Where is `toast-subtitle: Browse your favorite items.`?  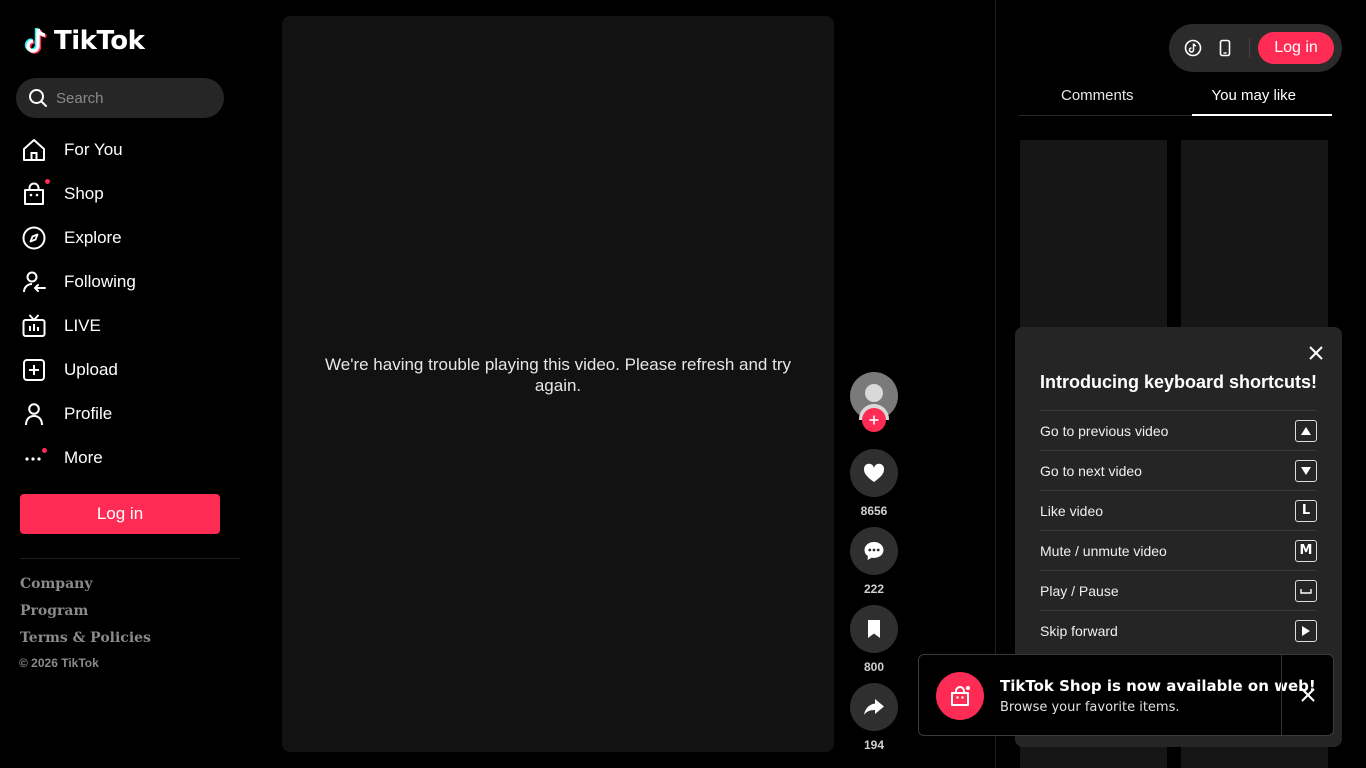 toast-subtitle: Browse your favorite items. is located at coordinates (1090, 707).